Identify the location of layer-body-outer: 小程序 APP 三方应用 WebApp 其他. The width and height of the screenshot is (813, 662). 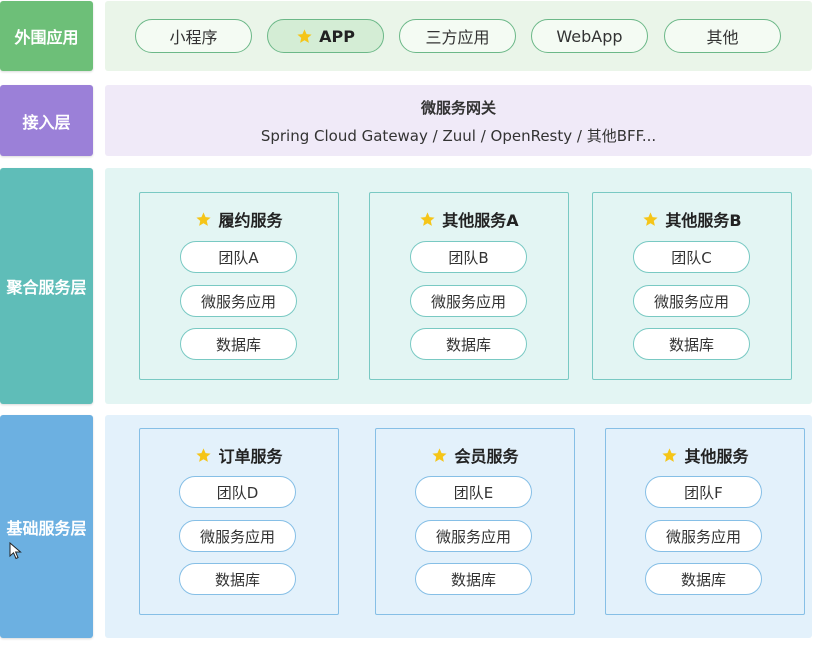
(458, 36).